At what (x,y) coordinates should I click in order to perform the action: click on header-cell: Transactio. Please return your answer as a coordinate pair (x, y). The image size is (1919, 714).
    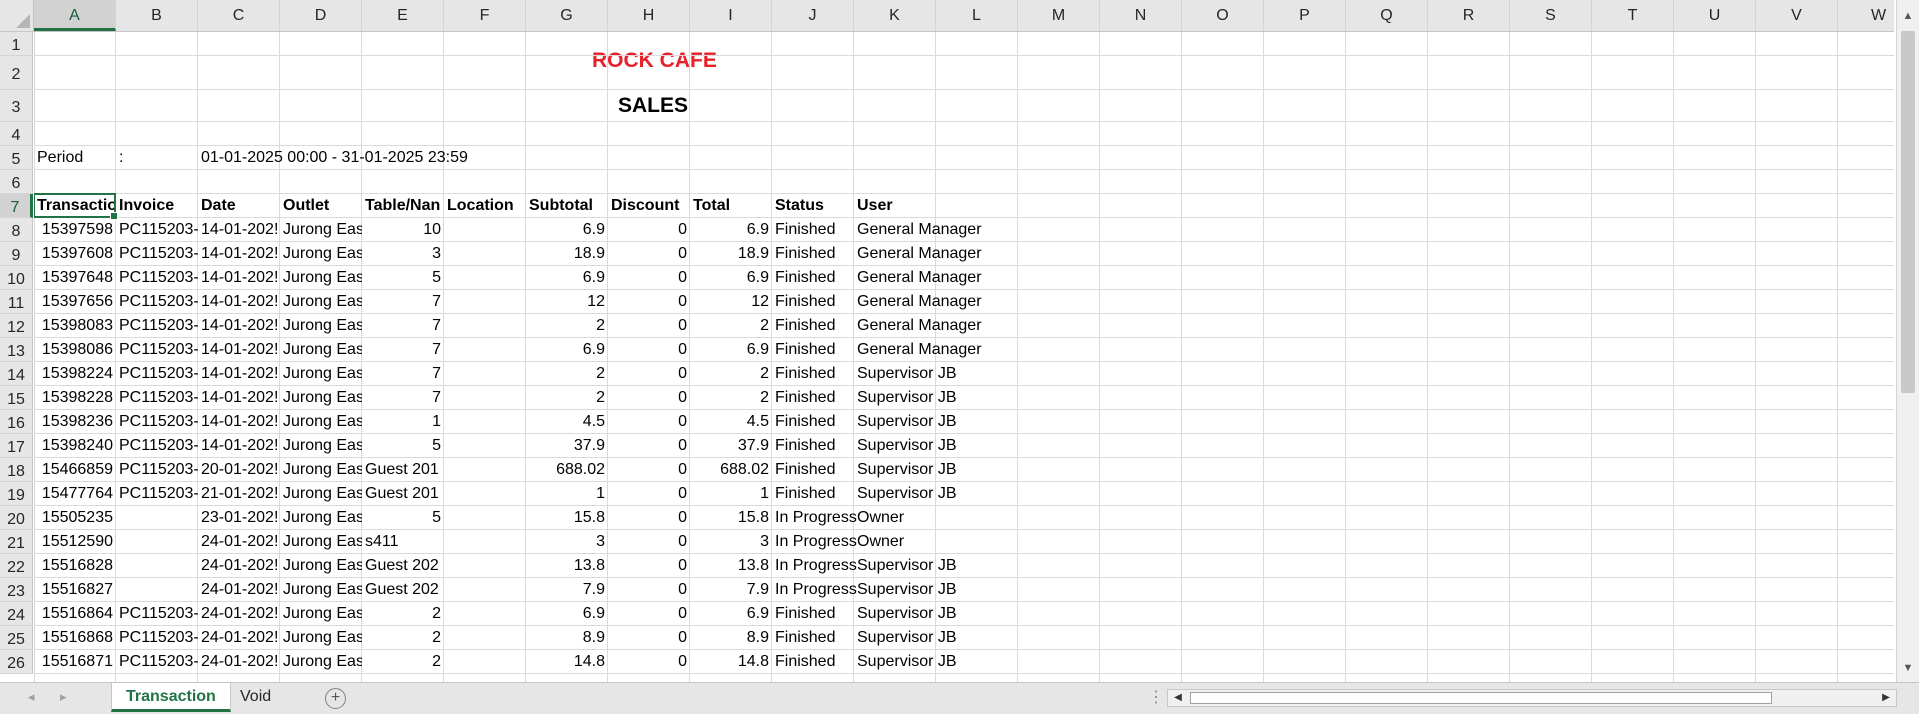
    Looking at the image, I should click on (75, 205).